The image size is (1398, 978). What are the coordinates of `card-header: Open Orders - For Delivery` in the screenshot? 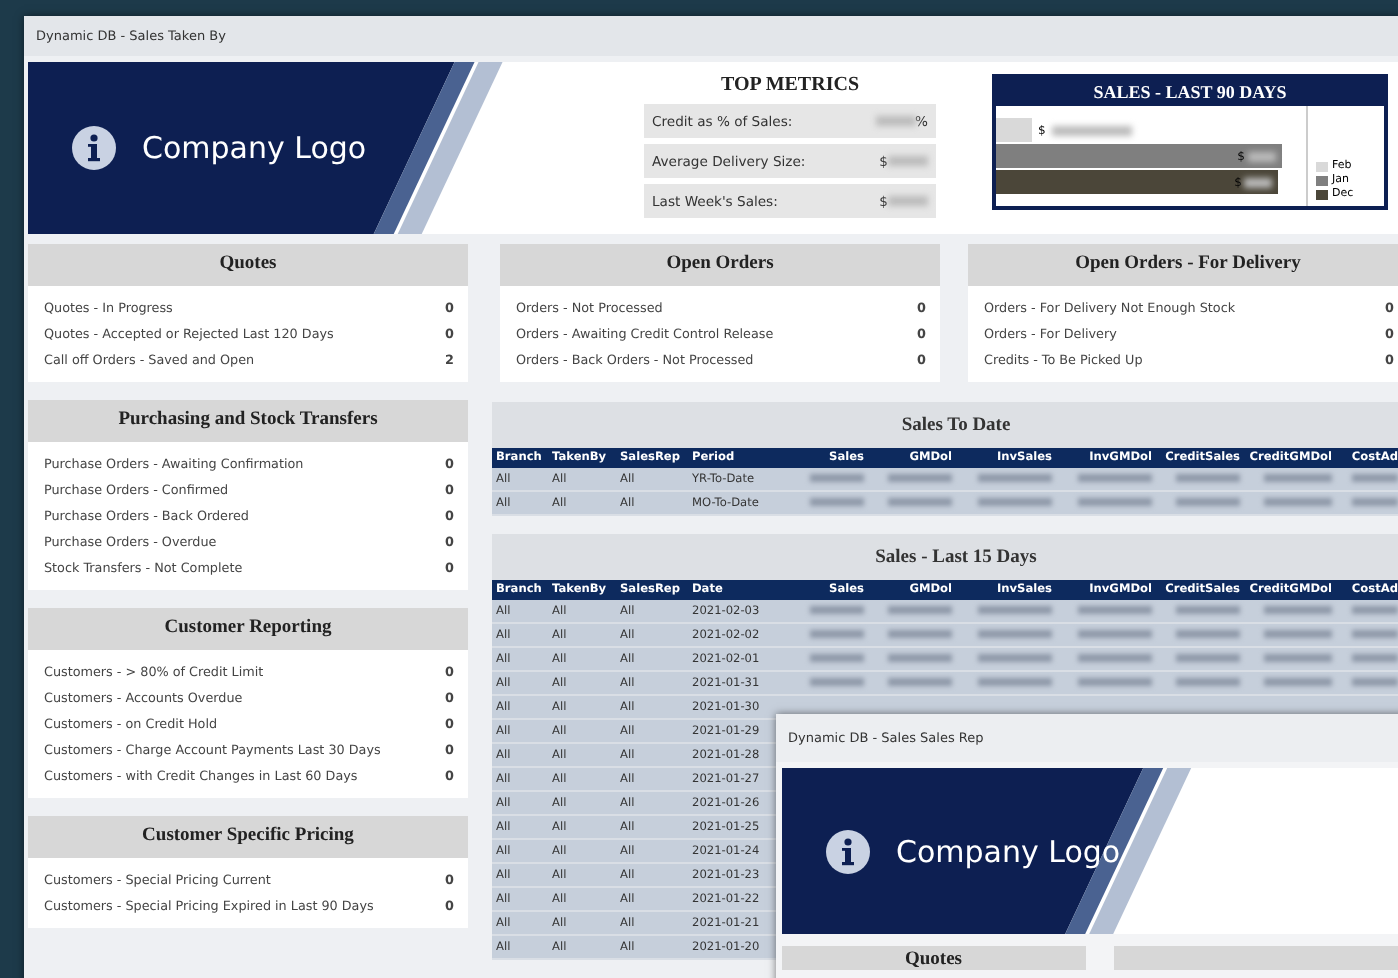 It's located at (1183, 265).